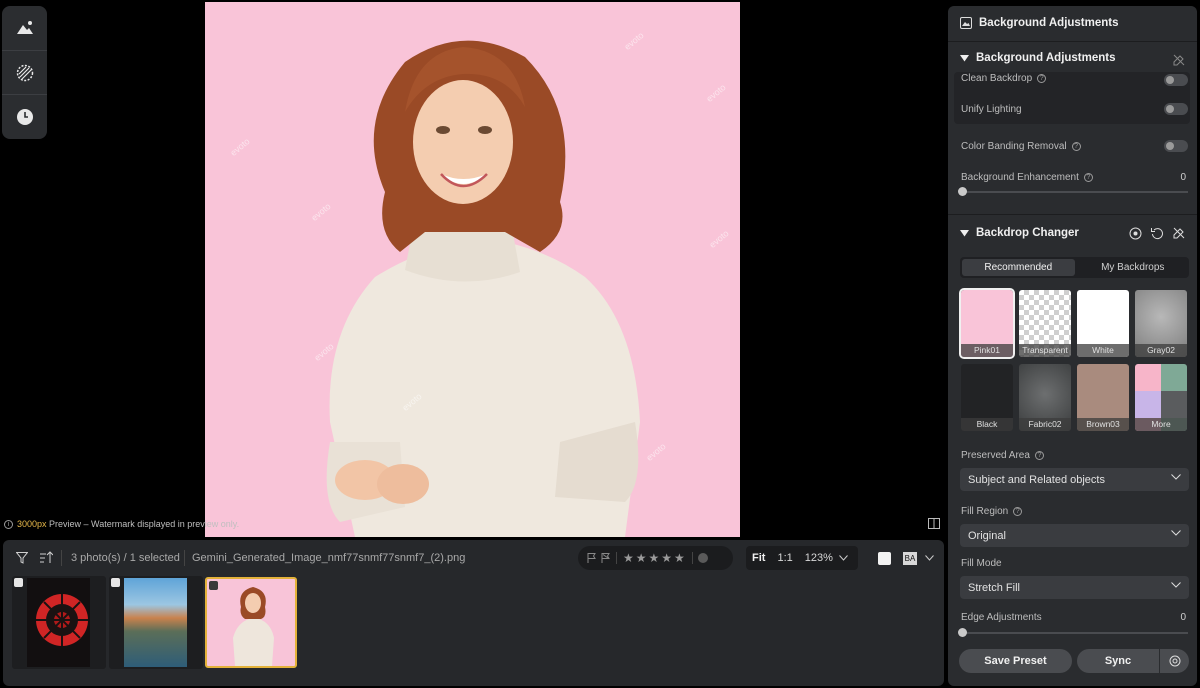 The height and width of the screenshot is (688, 1200). Describe the element at coordinates (1027, 177) in the screenshot. I see `bg-enhancement-label: Background Enhancement?` at that location.